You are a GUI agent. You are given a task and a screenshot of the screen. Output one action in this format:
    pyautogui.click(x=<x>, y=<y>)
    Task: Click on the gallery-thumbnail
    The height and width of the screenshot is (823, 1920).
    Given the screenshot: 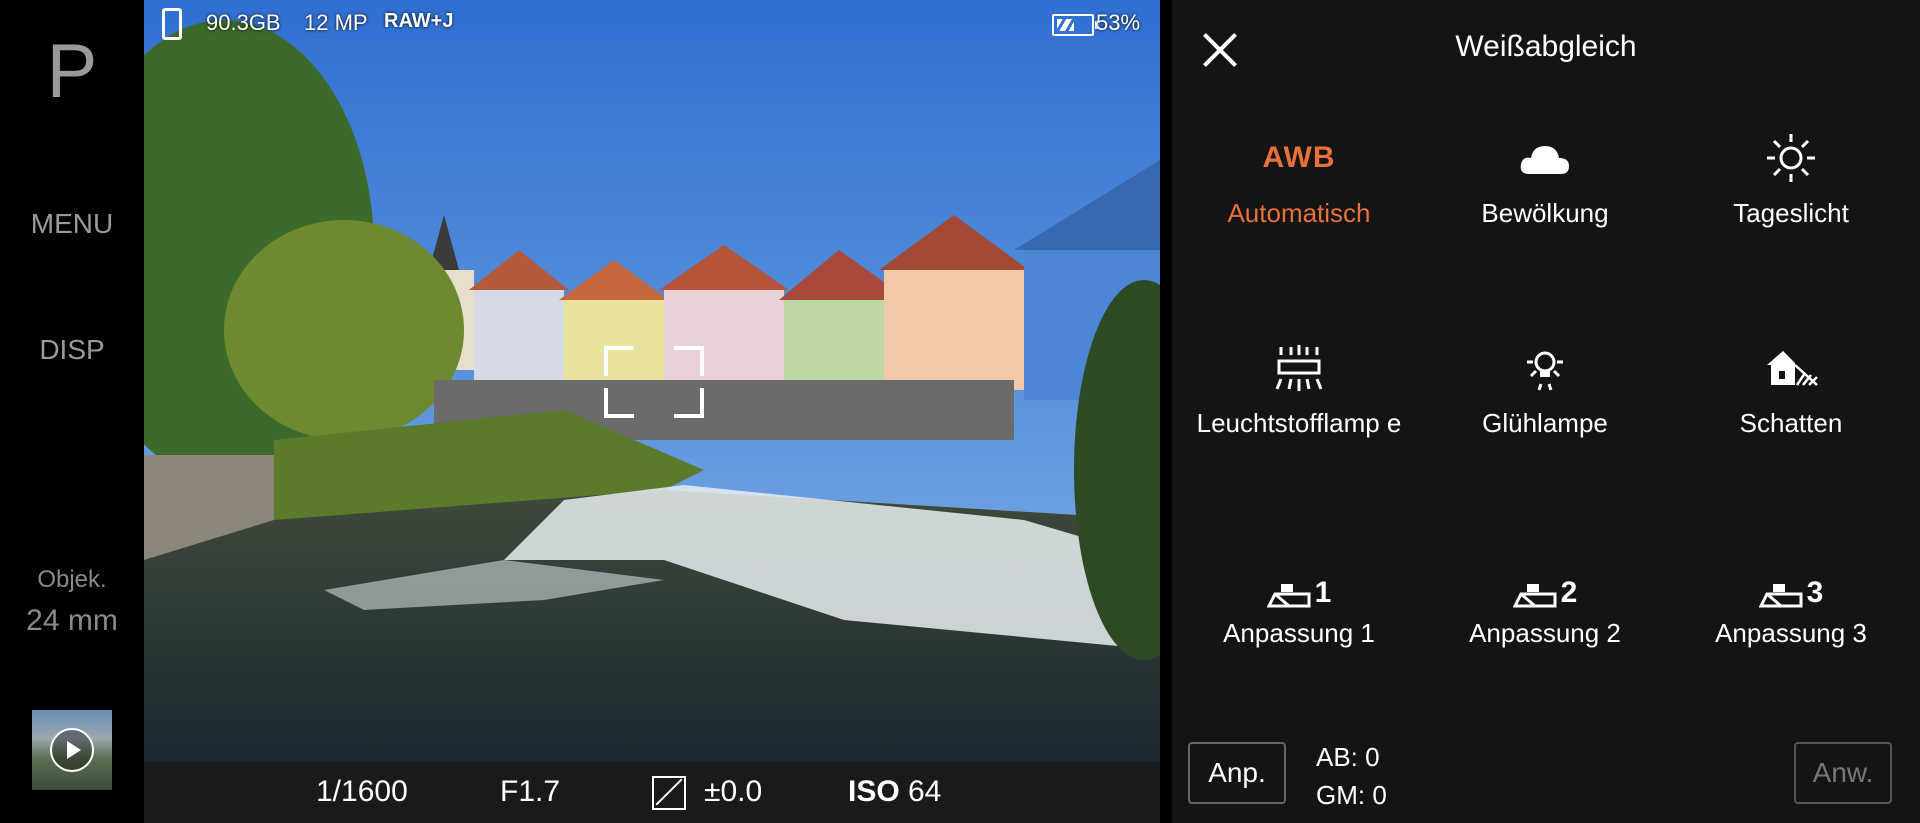 What is the action you would take?
    pyautogui.click(x=72, y=750)
    